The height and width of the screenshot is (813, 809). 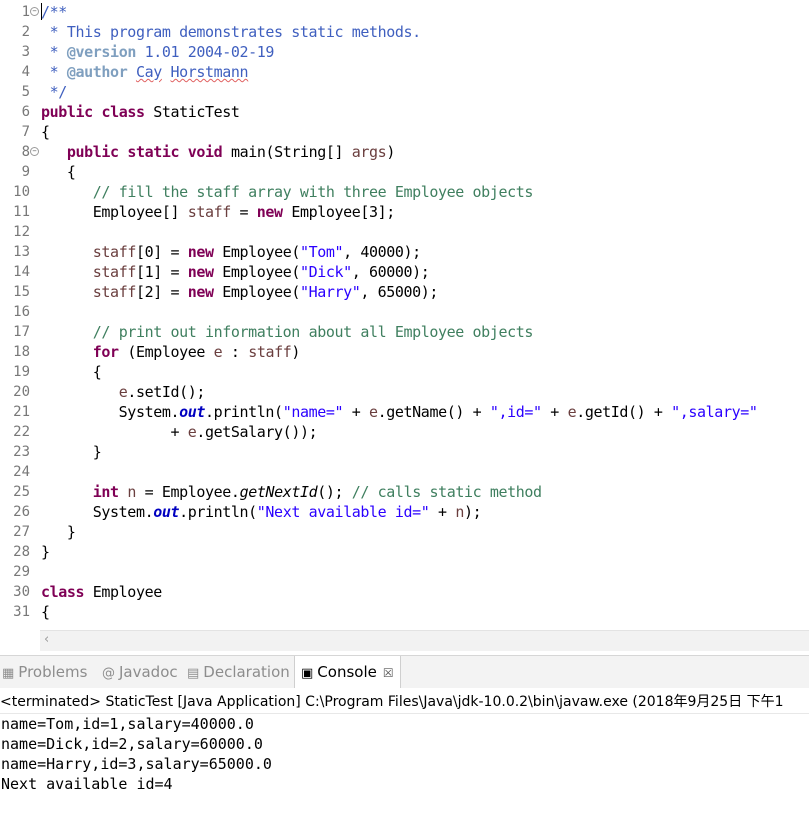 I want to click on code-text: Employee[] staff = new Employee[3];, so click(x=218, y=212).